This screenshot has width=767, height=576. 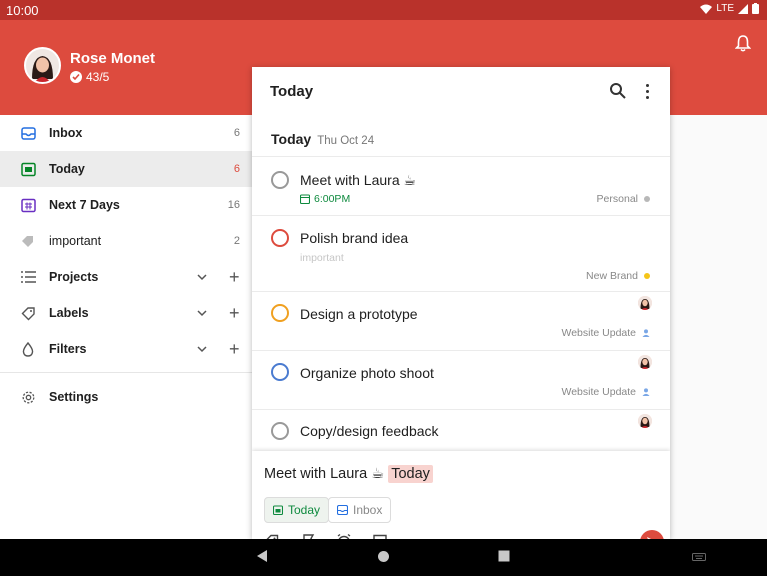 What do you see at coordinates (410, 474) in the screenshot?
I see `date-highlight: Today` at bounding box center [410, 474].